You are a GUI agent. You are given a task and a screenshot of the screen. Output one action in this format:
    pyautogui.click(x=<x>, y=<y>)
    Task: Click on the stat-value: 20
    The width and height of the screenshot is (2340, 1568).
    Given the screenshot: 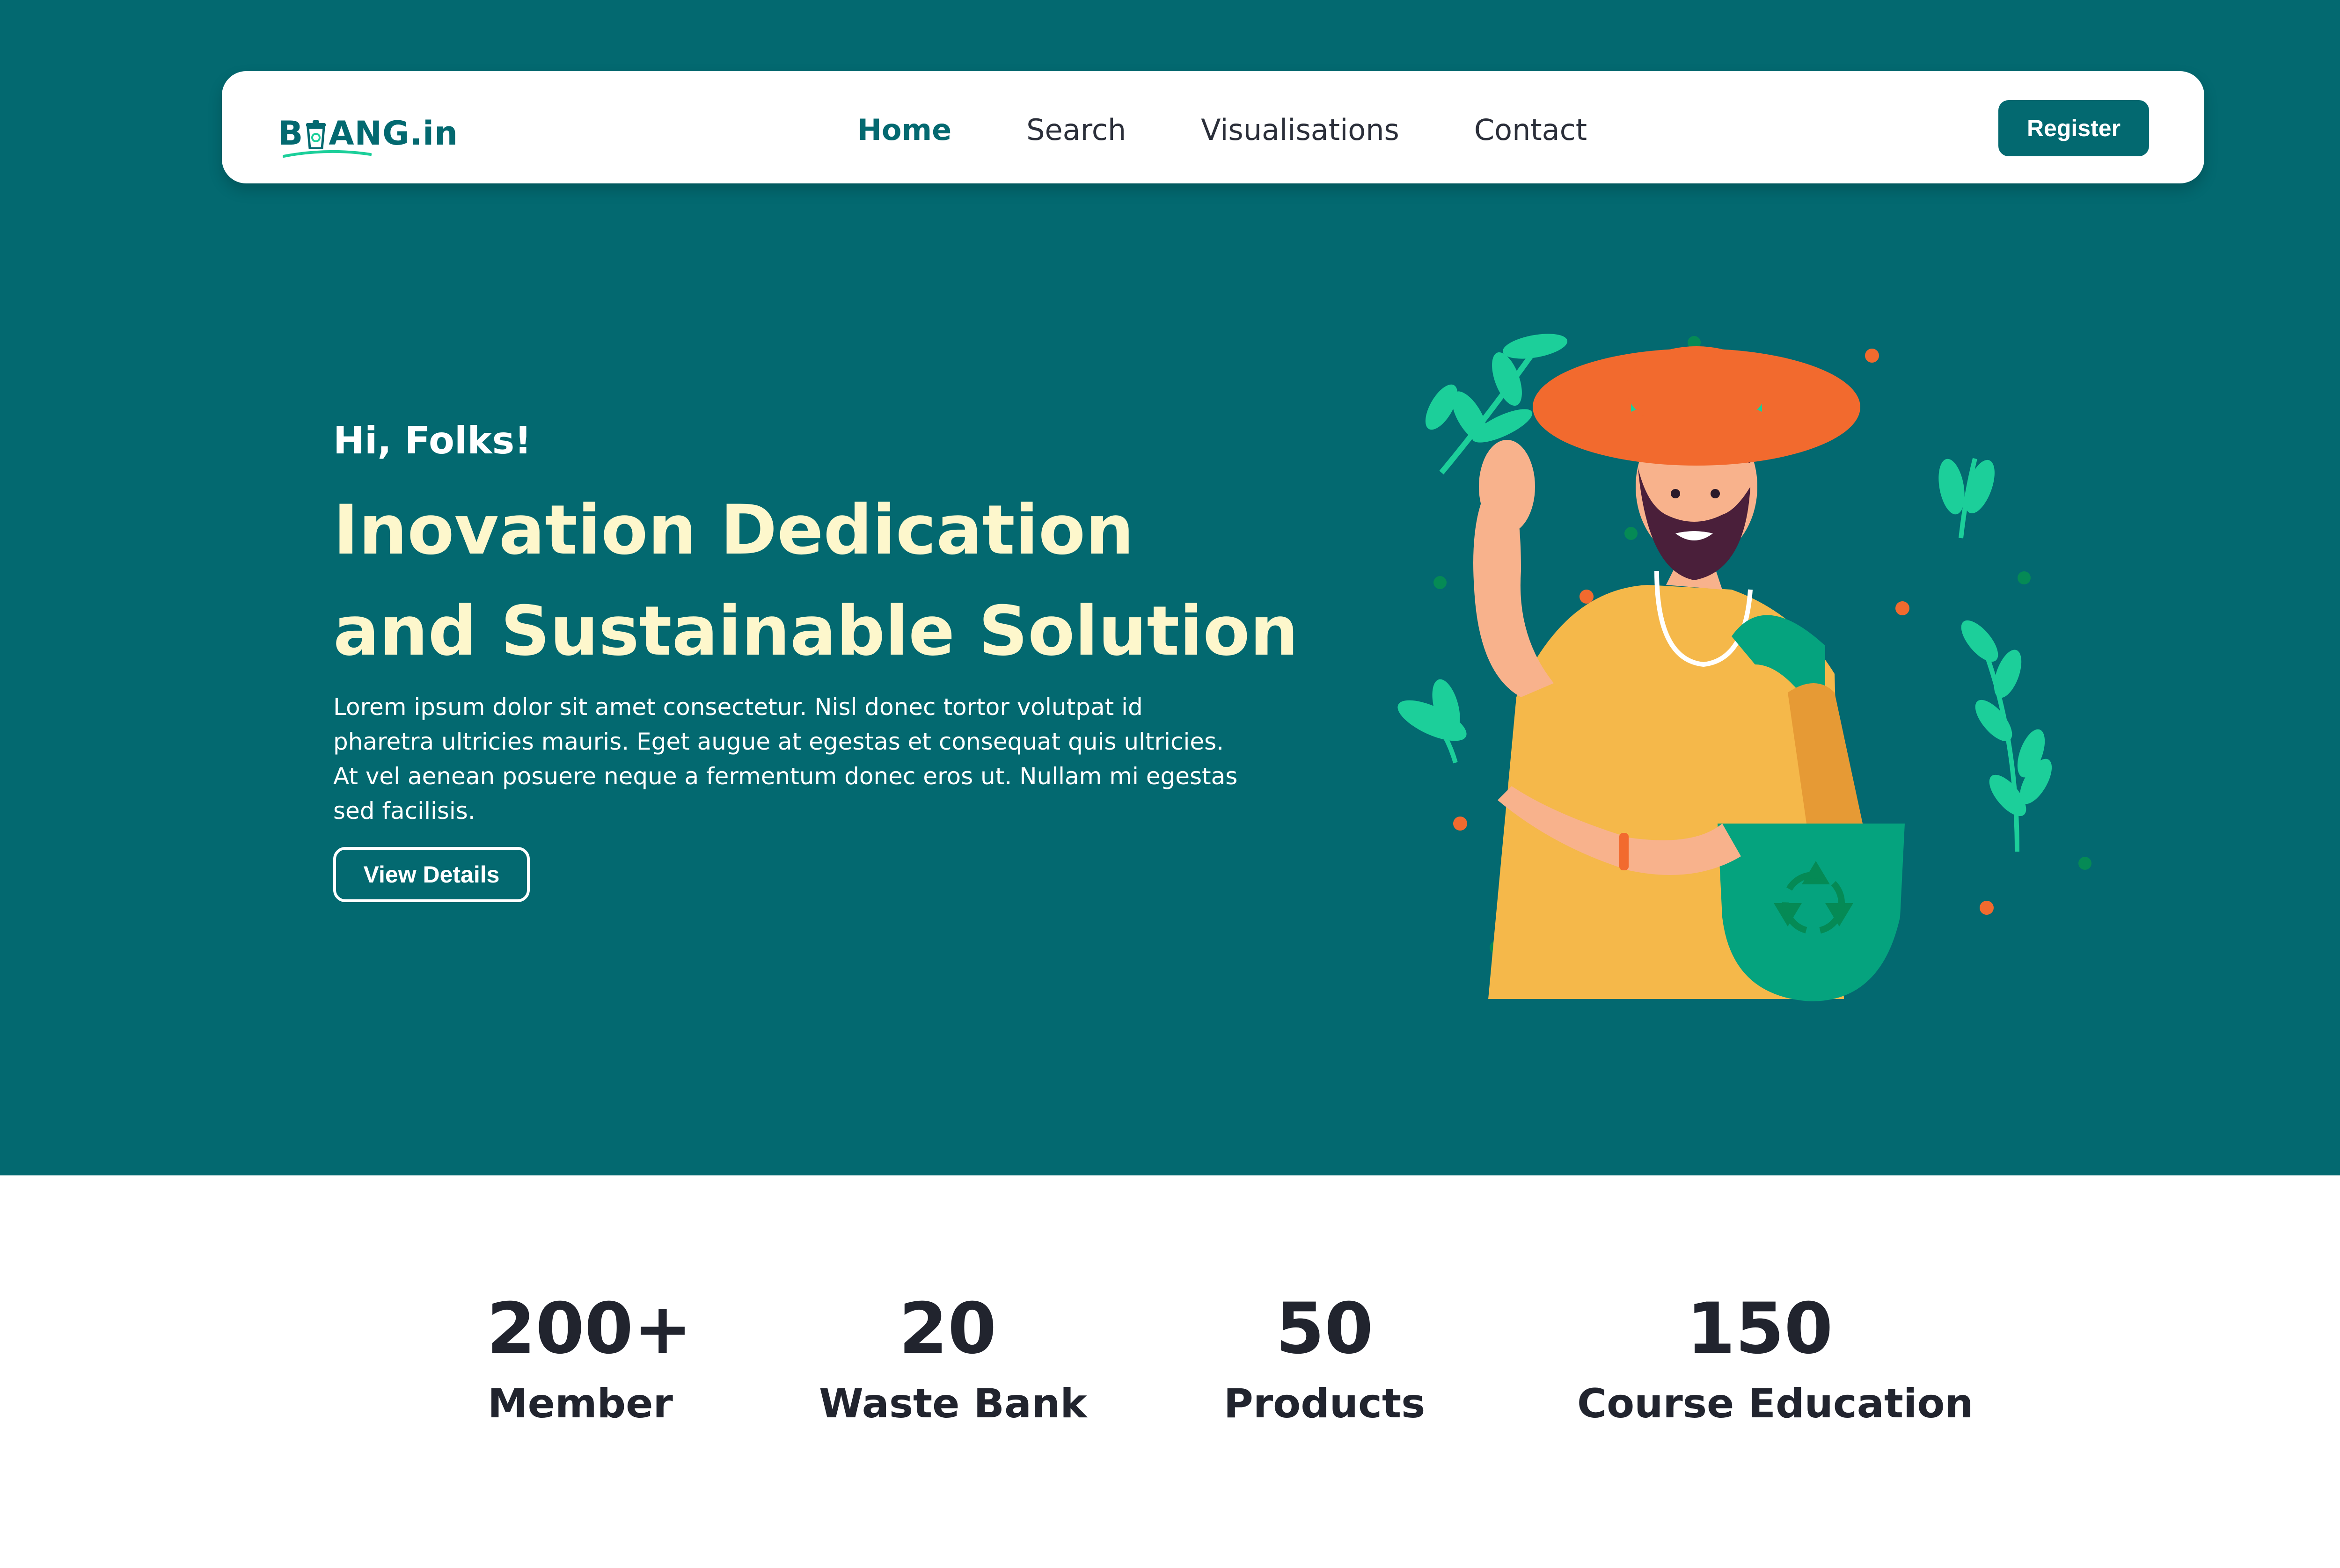 What is the action you would take?
    pyautogui.click(x=948, y=1329)
    